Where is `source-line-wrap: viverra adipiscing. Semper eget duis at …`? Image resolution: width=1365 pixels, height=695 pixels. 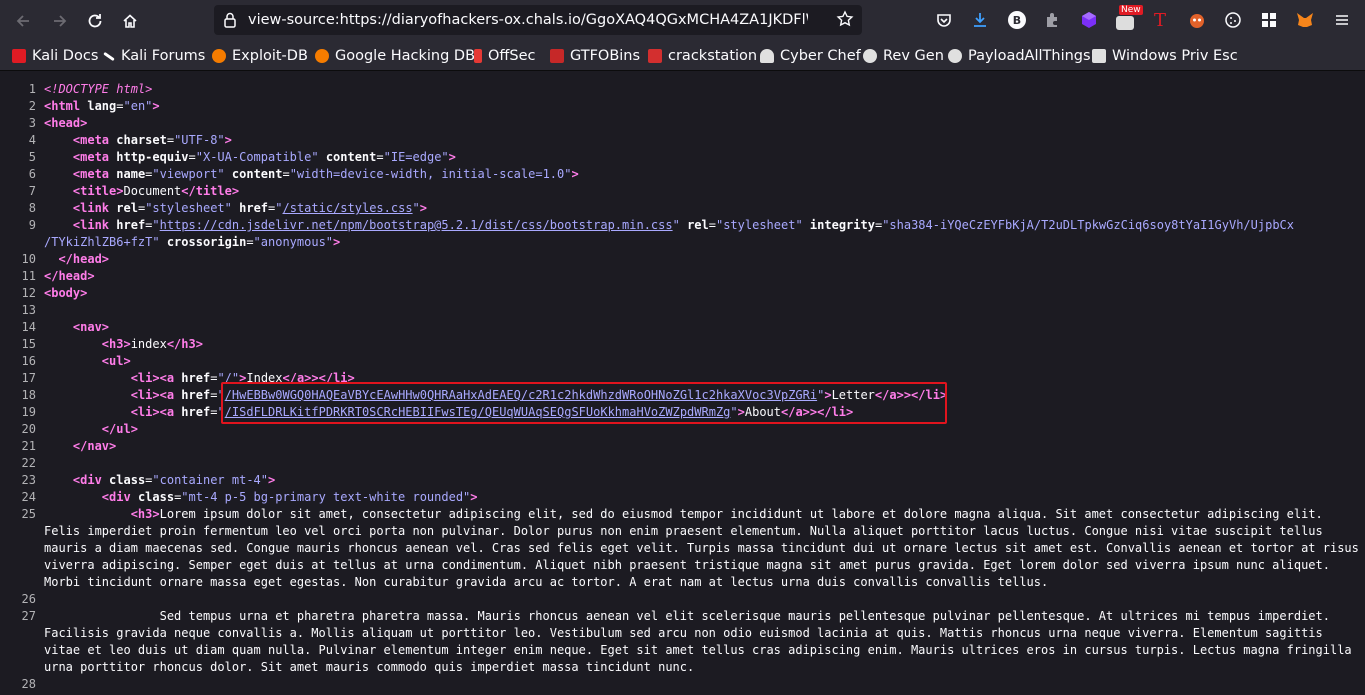 source-line-wrap: viverra adipiscing. Semper eget duis at … is located at coordinates (687, 565).